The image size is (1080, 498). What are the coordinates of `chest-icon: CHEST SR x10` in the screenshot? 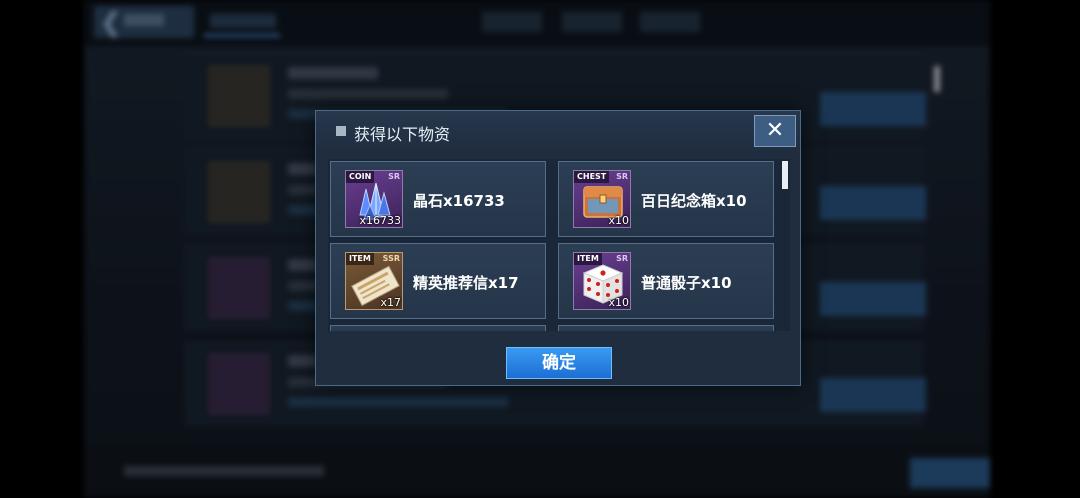 It's located at (602, 199).